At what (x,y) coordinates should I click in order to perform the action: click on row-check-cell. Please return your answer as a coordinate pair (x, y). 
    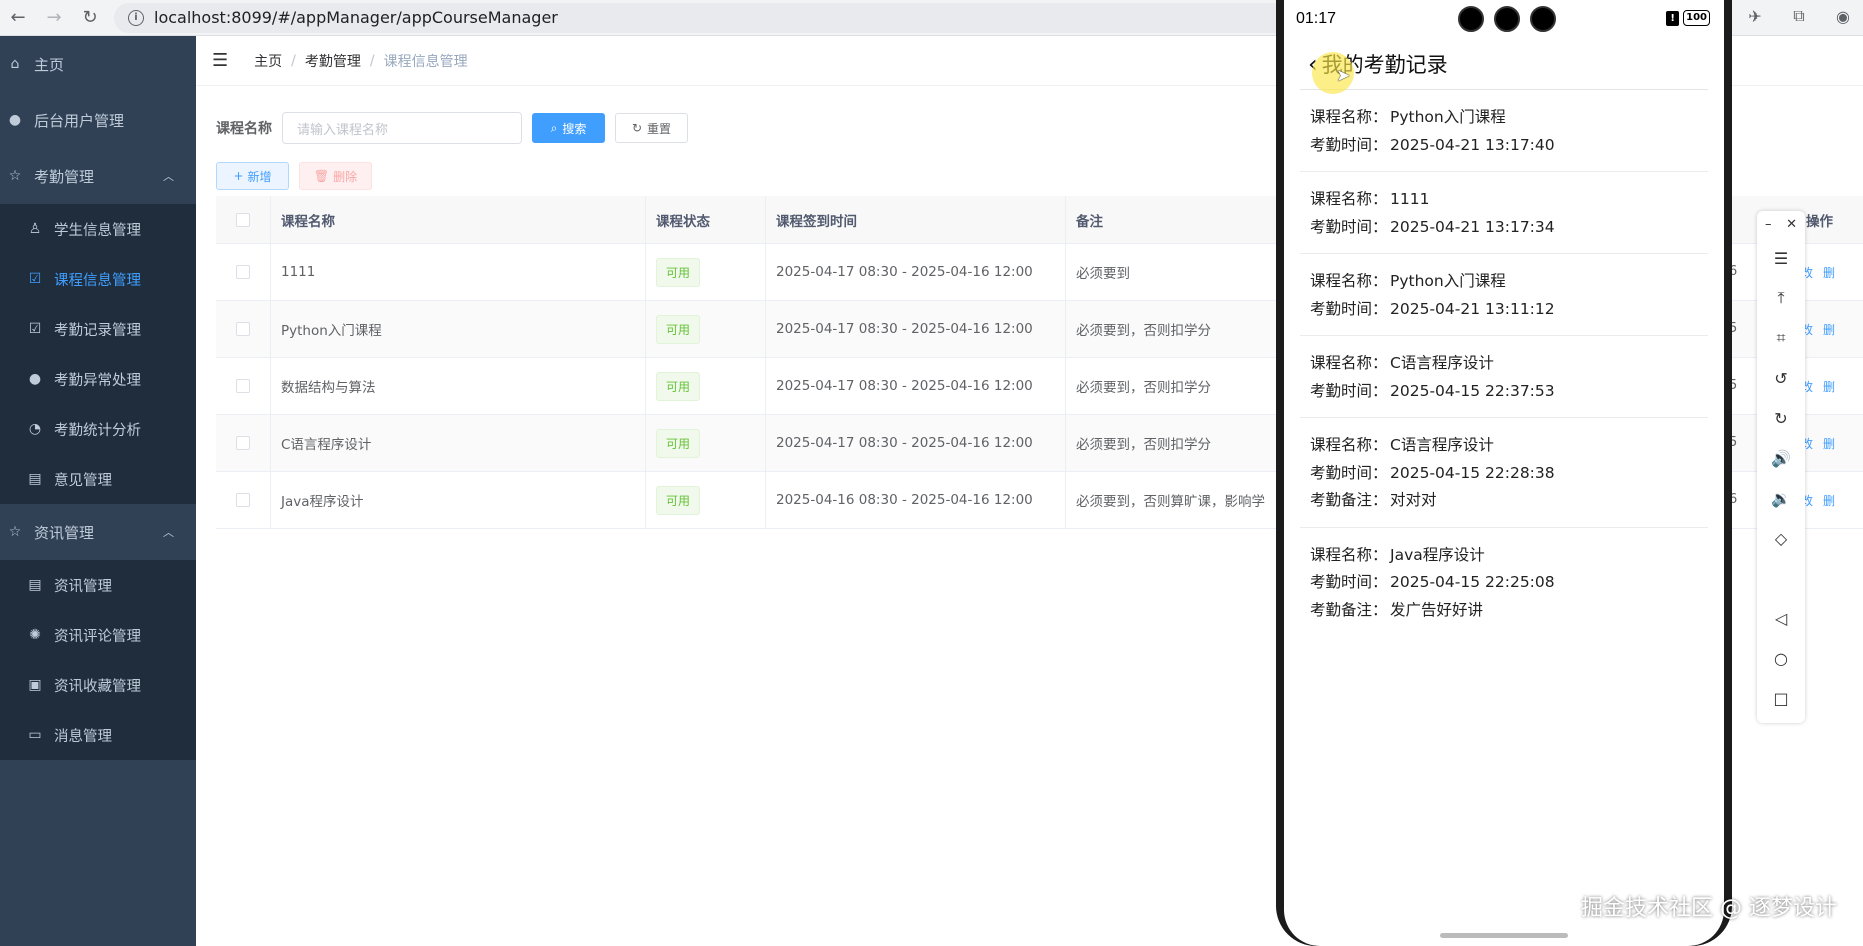
    Looking at the image, I should click on (243, 443).